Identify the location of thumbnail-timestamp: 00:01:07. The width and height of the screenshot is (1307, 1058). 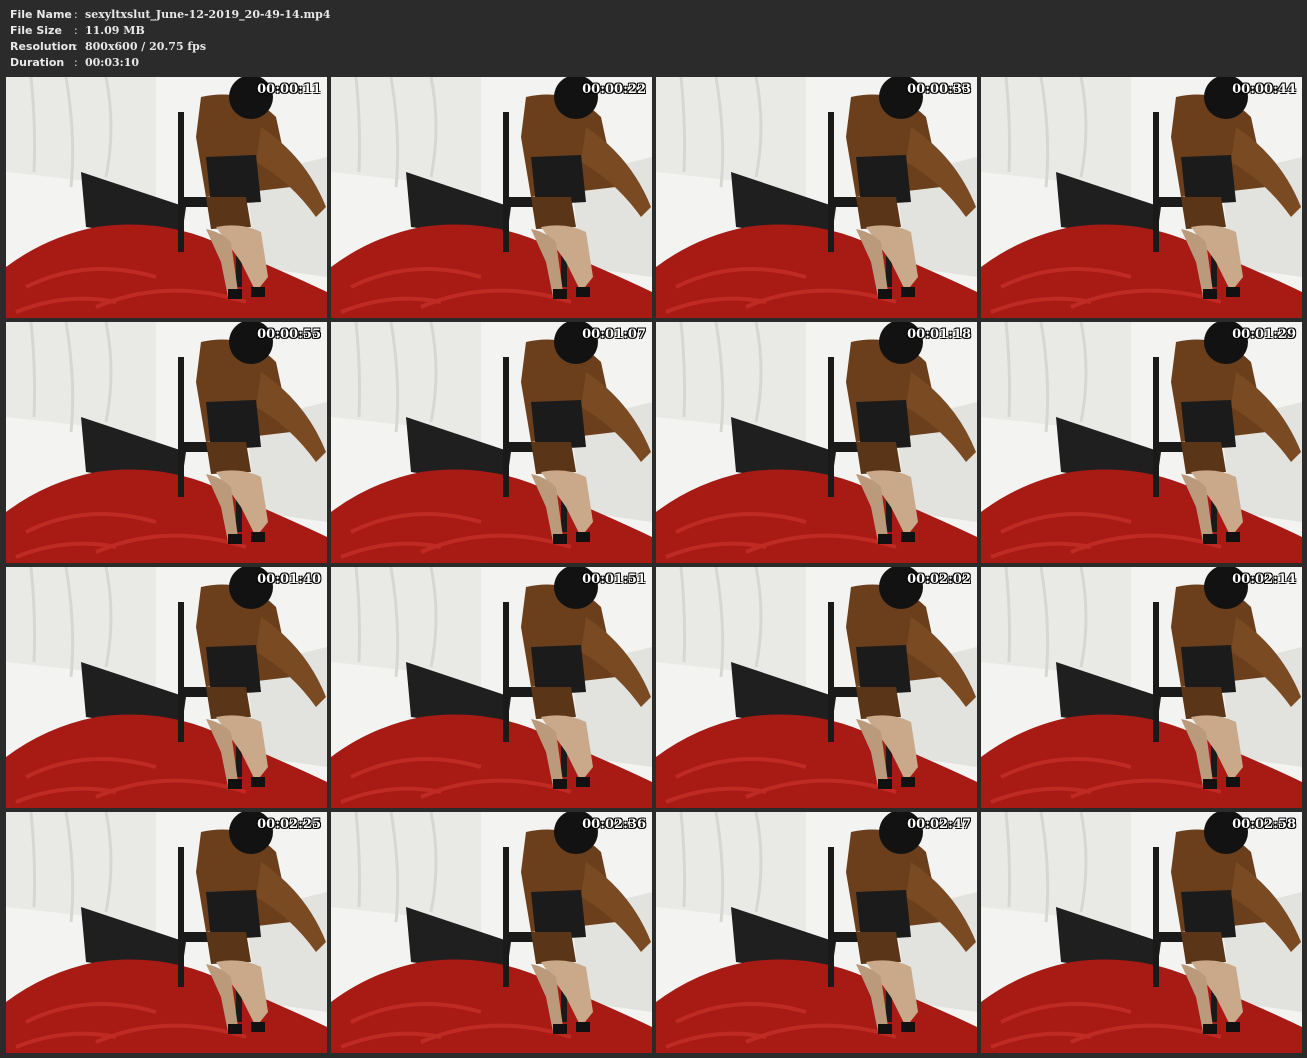
(614, 334).